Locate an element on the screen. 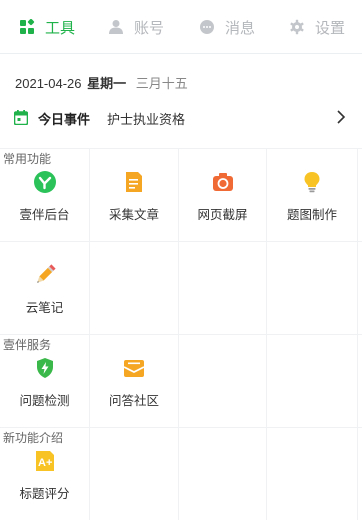 This screenshot has height=524, width=362. lunar-date-text: 三月十五 is located at coordinates (161, 83).